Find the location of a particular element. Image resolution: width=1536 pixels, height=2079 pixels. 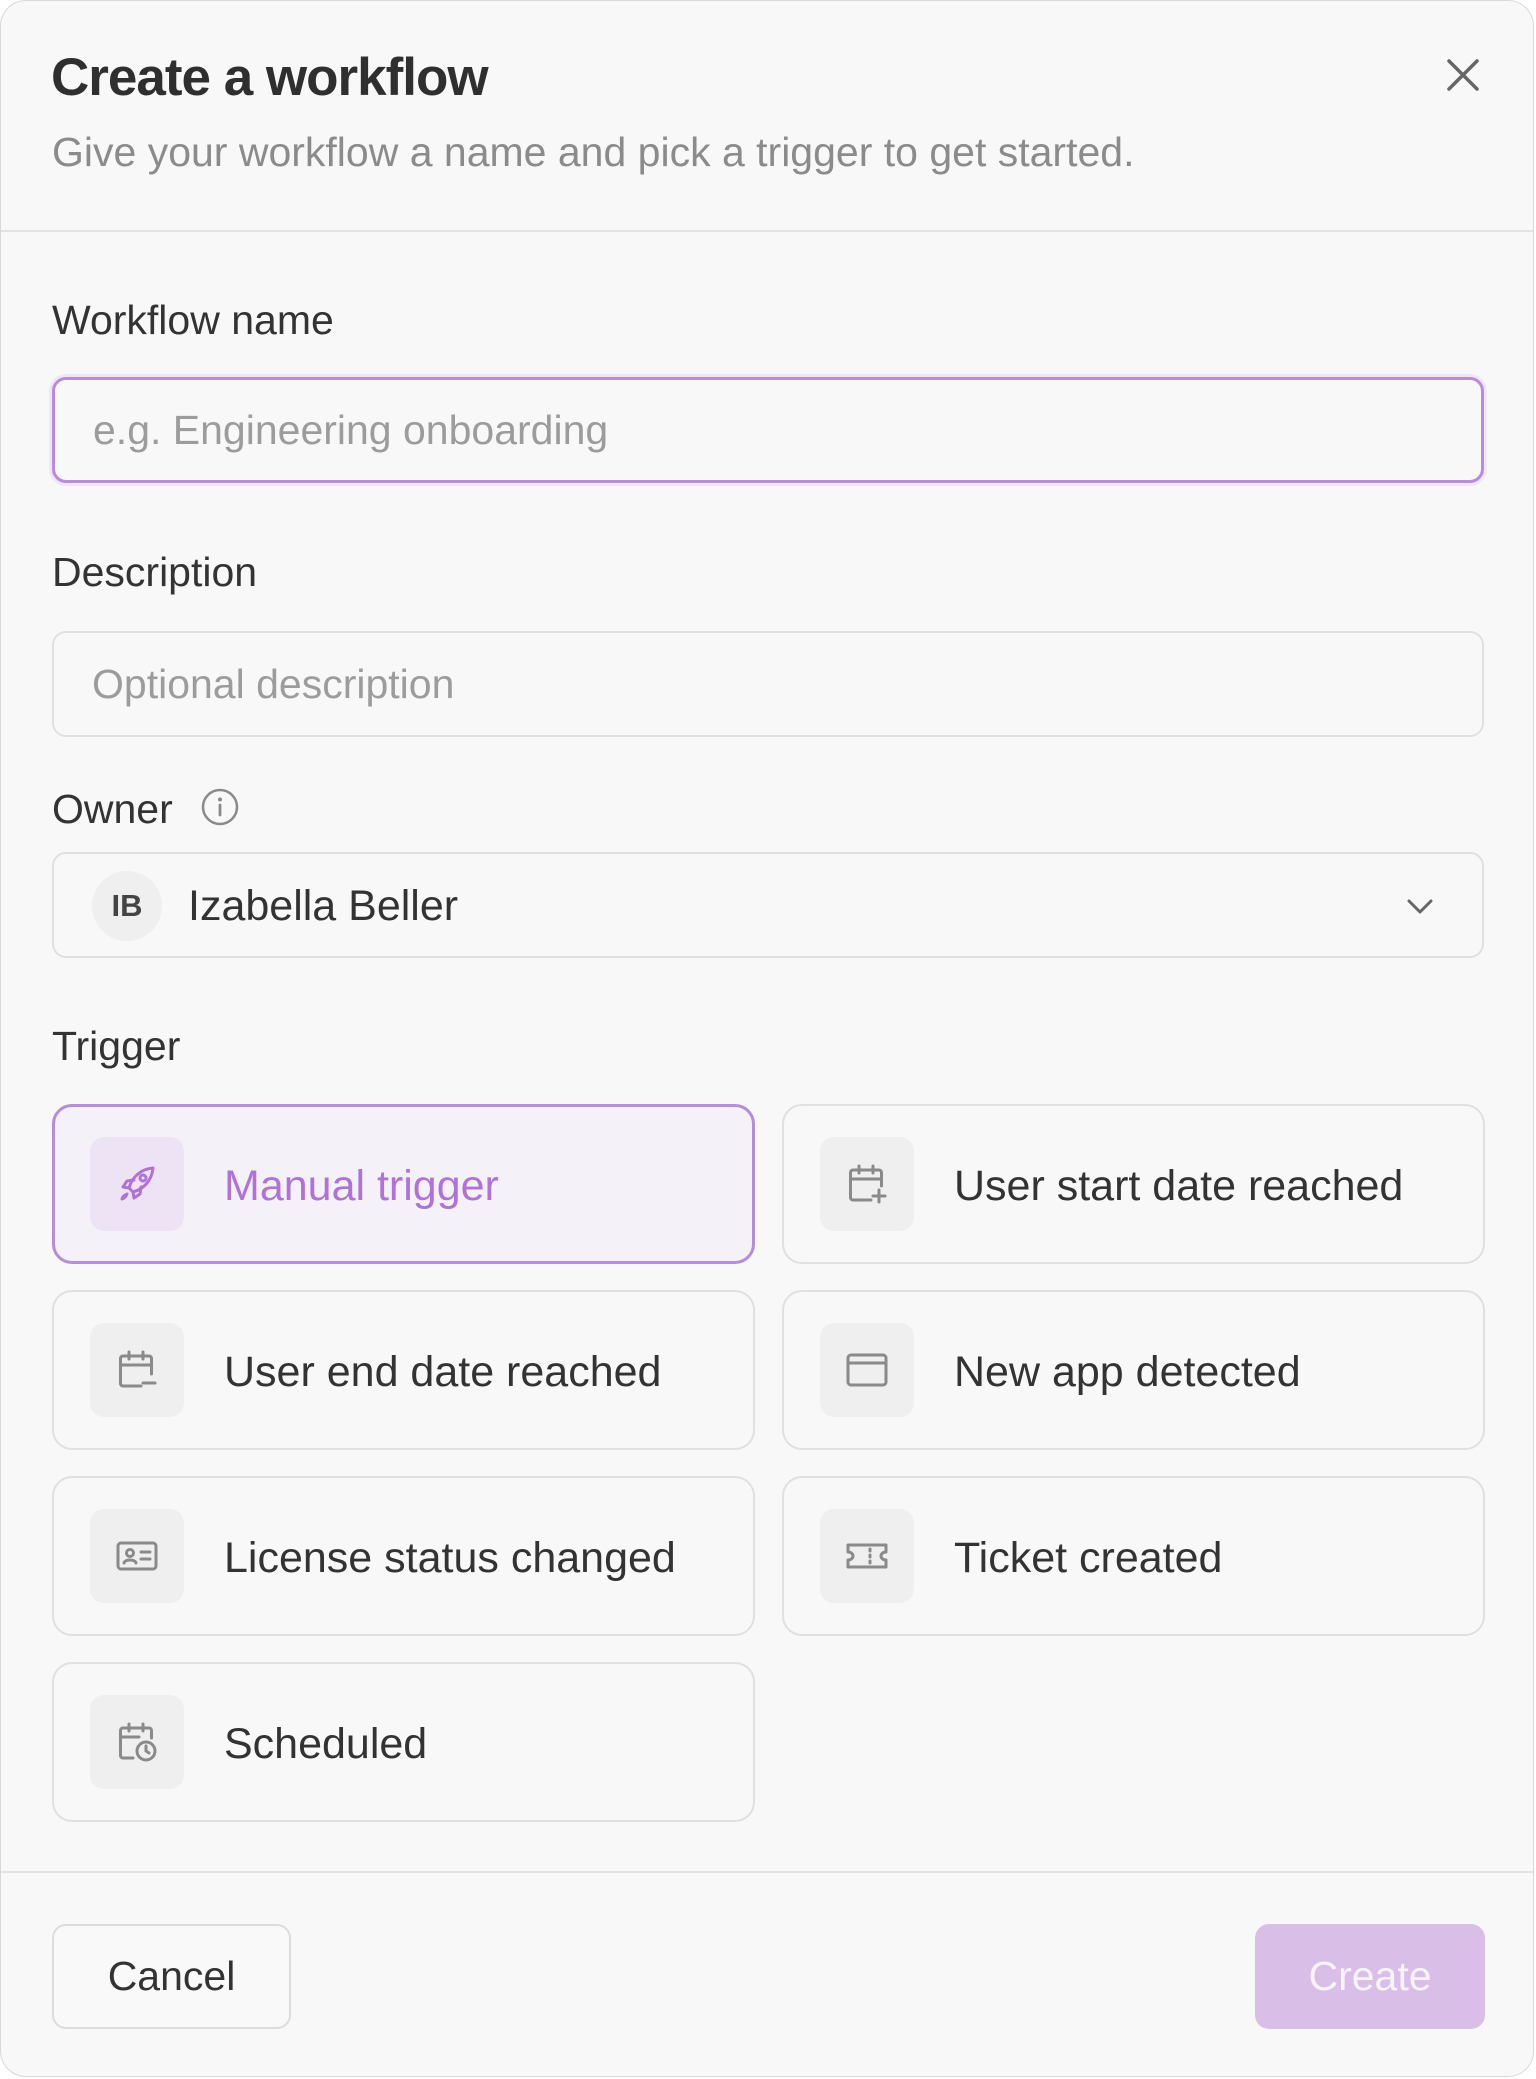

owner-select: IB Izabella Beller is located at coordinates (768, 905).